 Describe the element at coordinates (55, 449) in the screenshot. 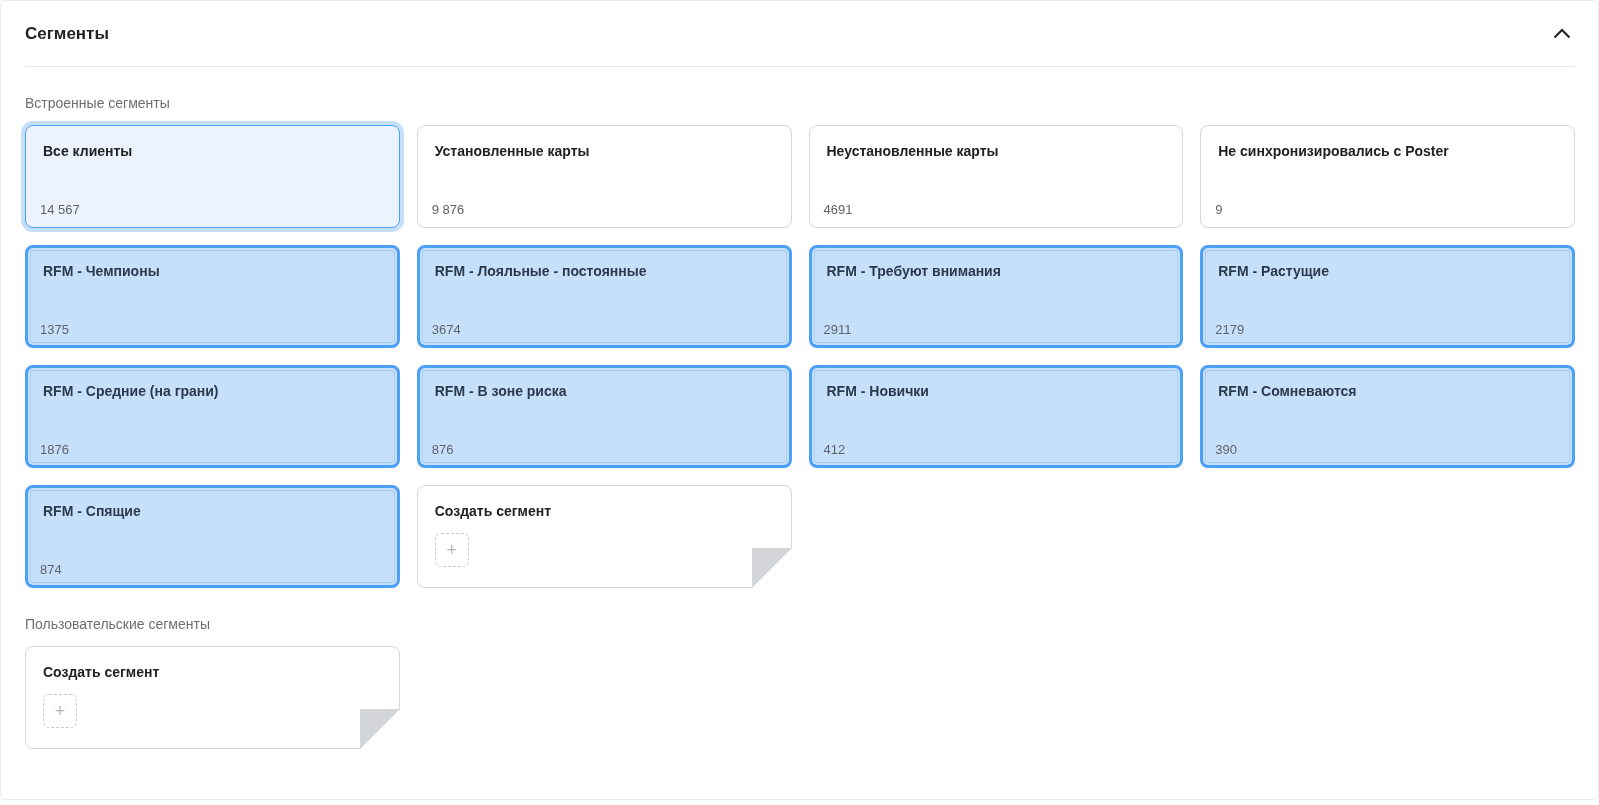

I see `segment-count: 1876` at that location.